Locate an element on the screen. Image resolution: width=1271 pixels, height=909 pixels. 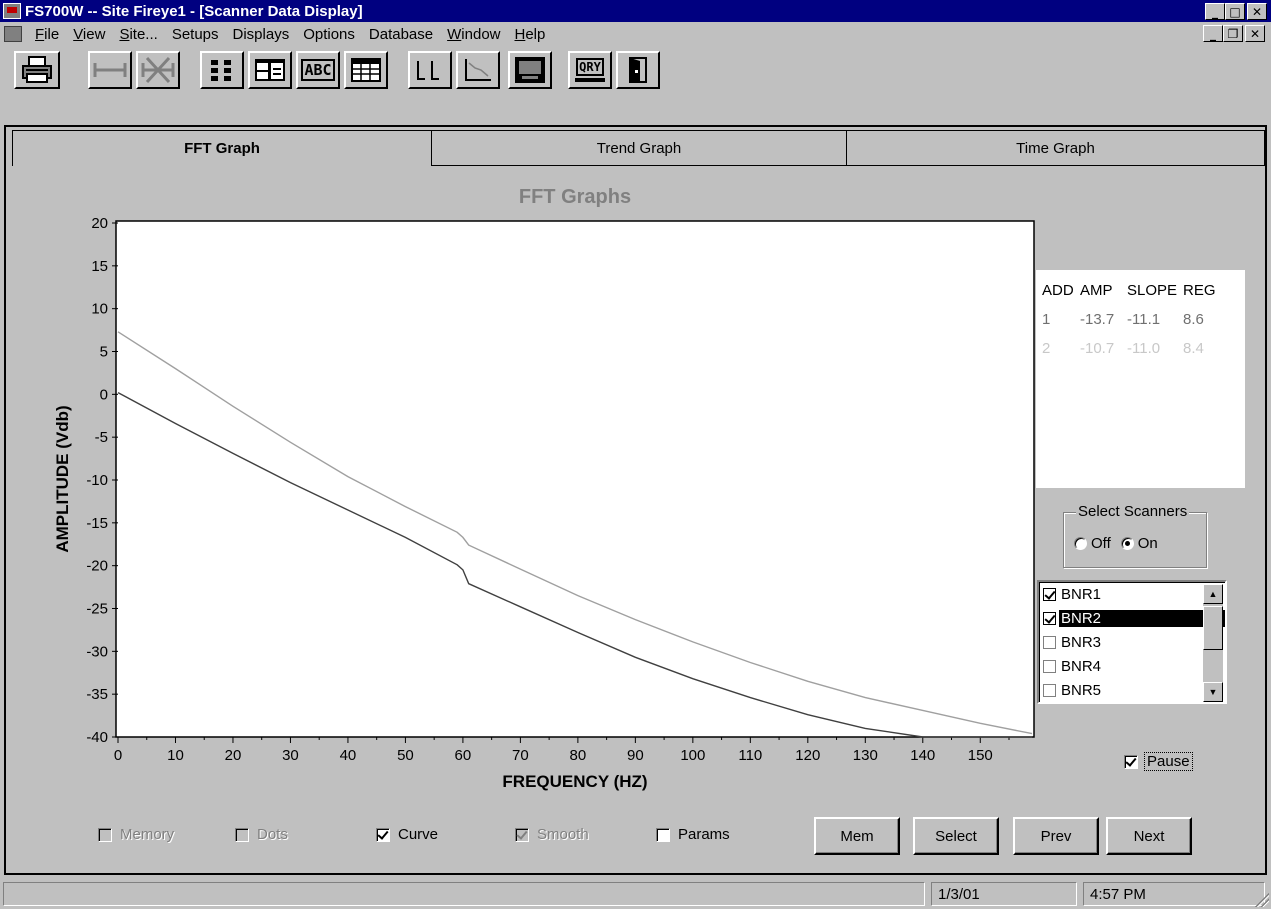
menu-setups: Setups is located at coordinates (195, 34).